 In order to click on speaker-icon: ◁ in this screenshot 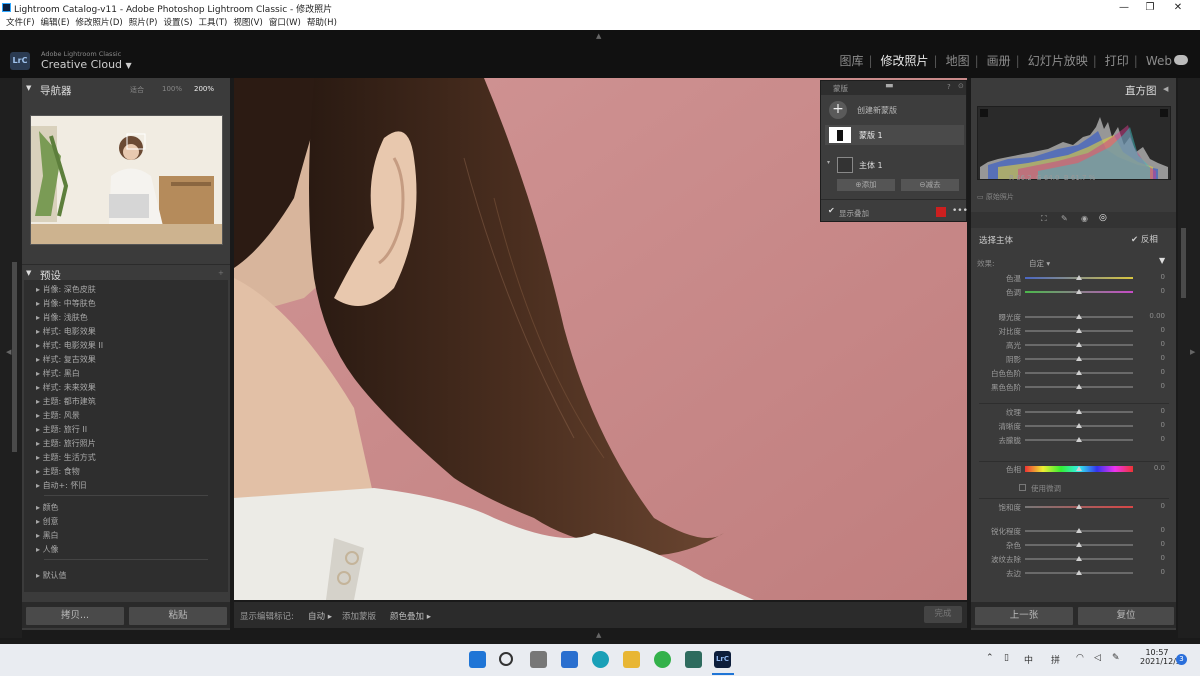, I will do `click(1097, 658)`.